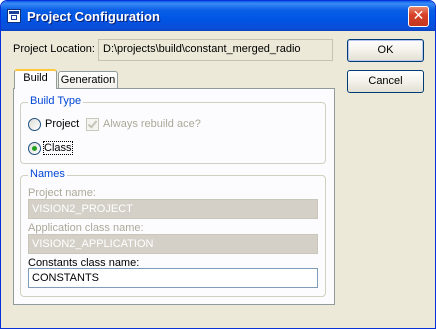 This screenshot has height=329, width=436. What do you see at coordinates (93, 16) in the screenshot?
I see `window-title: Project Configuration` at bounding box center [93, 16].